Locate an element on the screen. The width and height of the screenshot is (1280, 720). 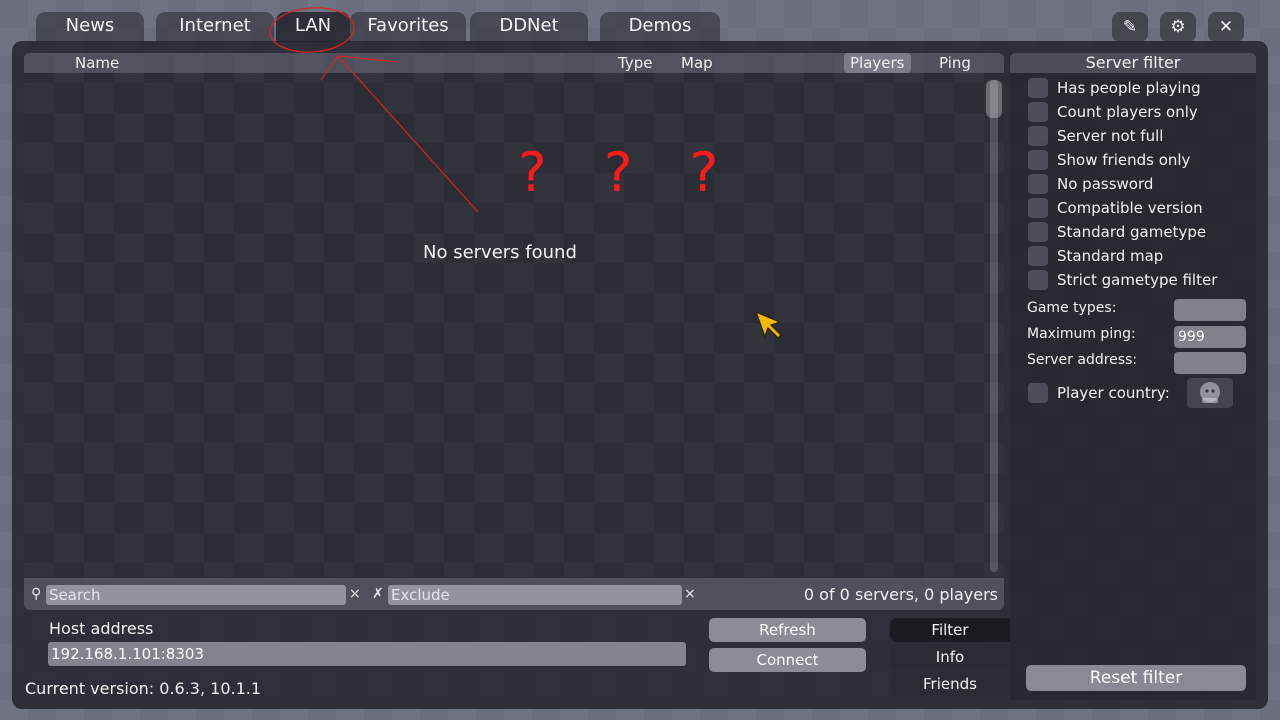
checkbox-label: Has people playing is located at coordinates (1129, 88).